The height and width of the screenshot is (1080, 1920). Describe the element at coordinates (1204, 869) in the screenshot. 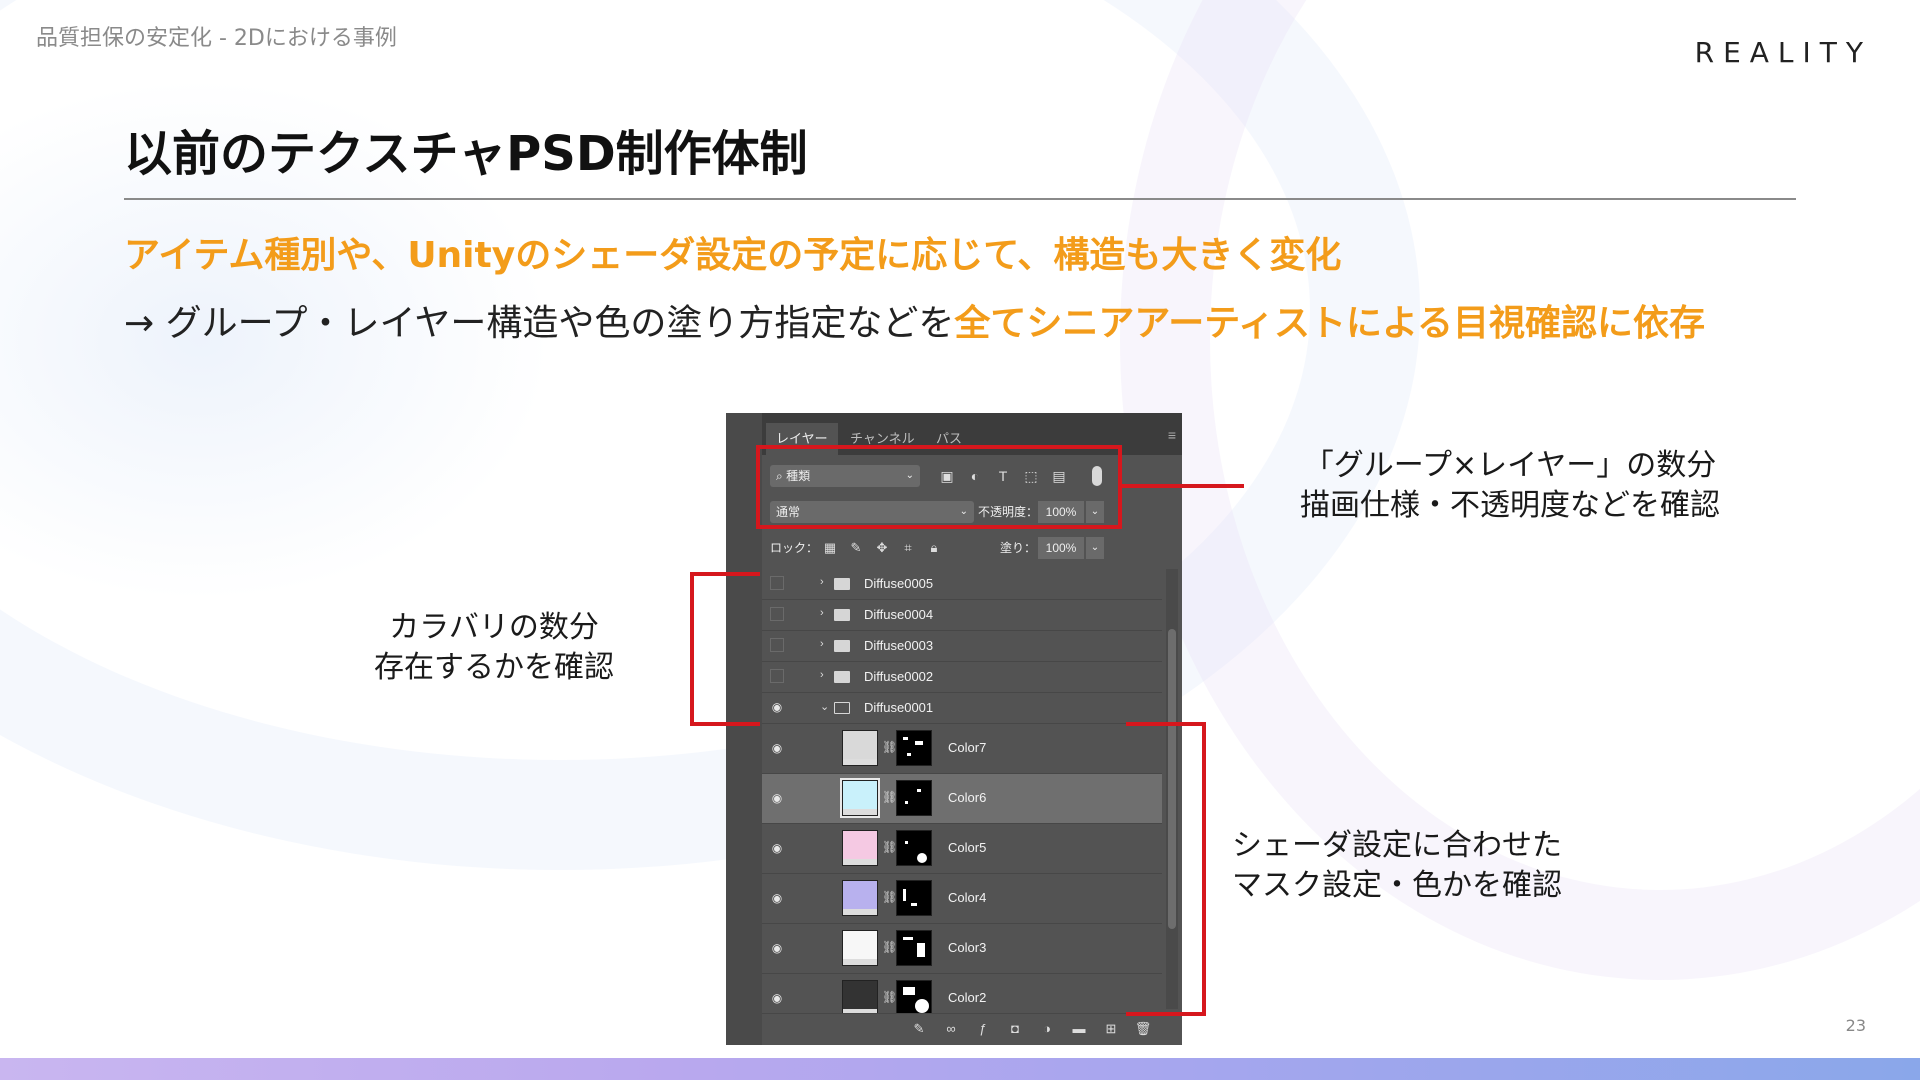

I see `right-bracket-side` at that location.